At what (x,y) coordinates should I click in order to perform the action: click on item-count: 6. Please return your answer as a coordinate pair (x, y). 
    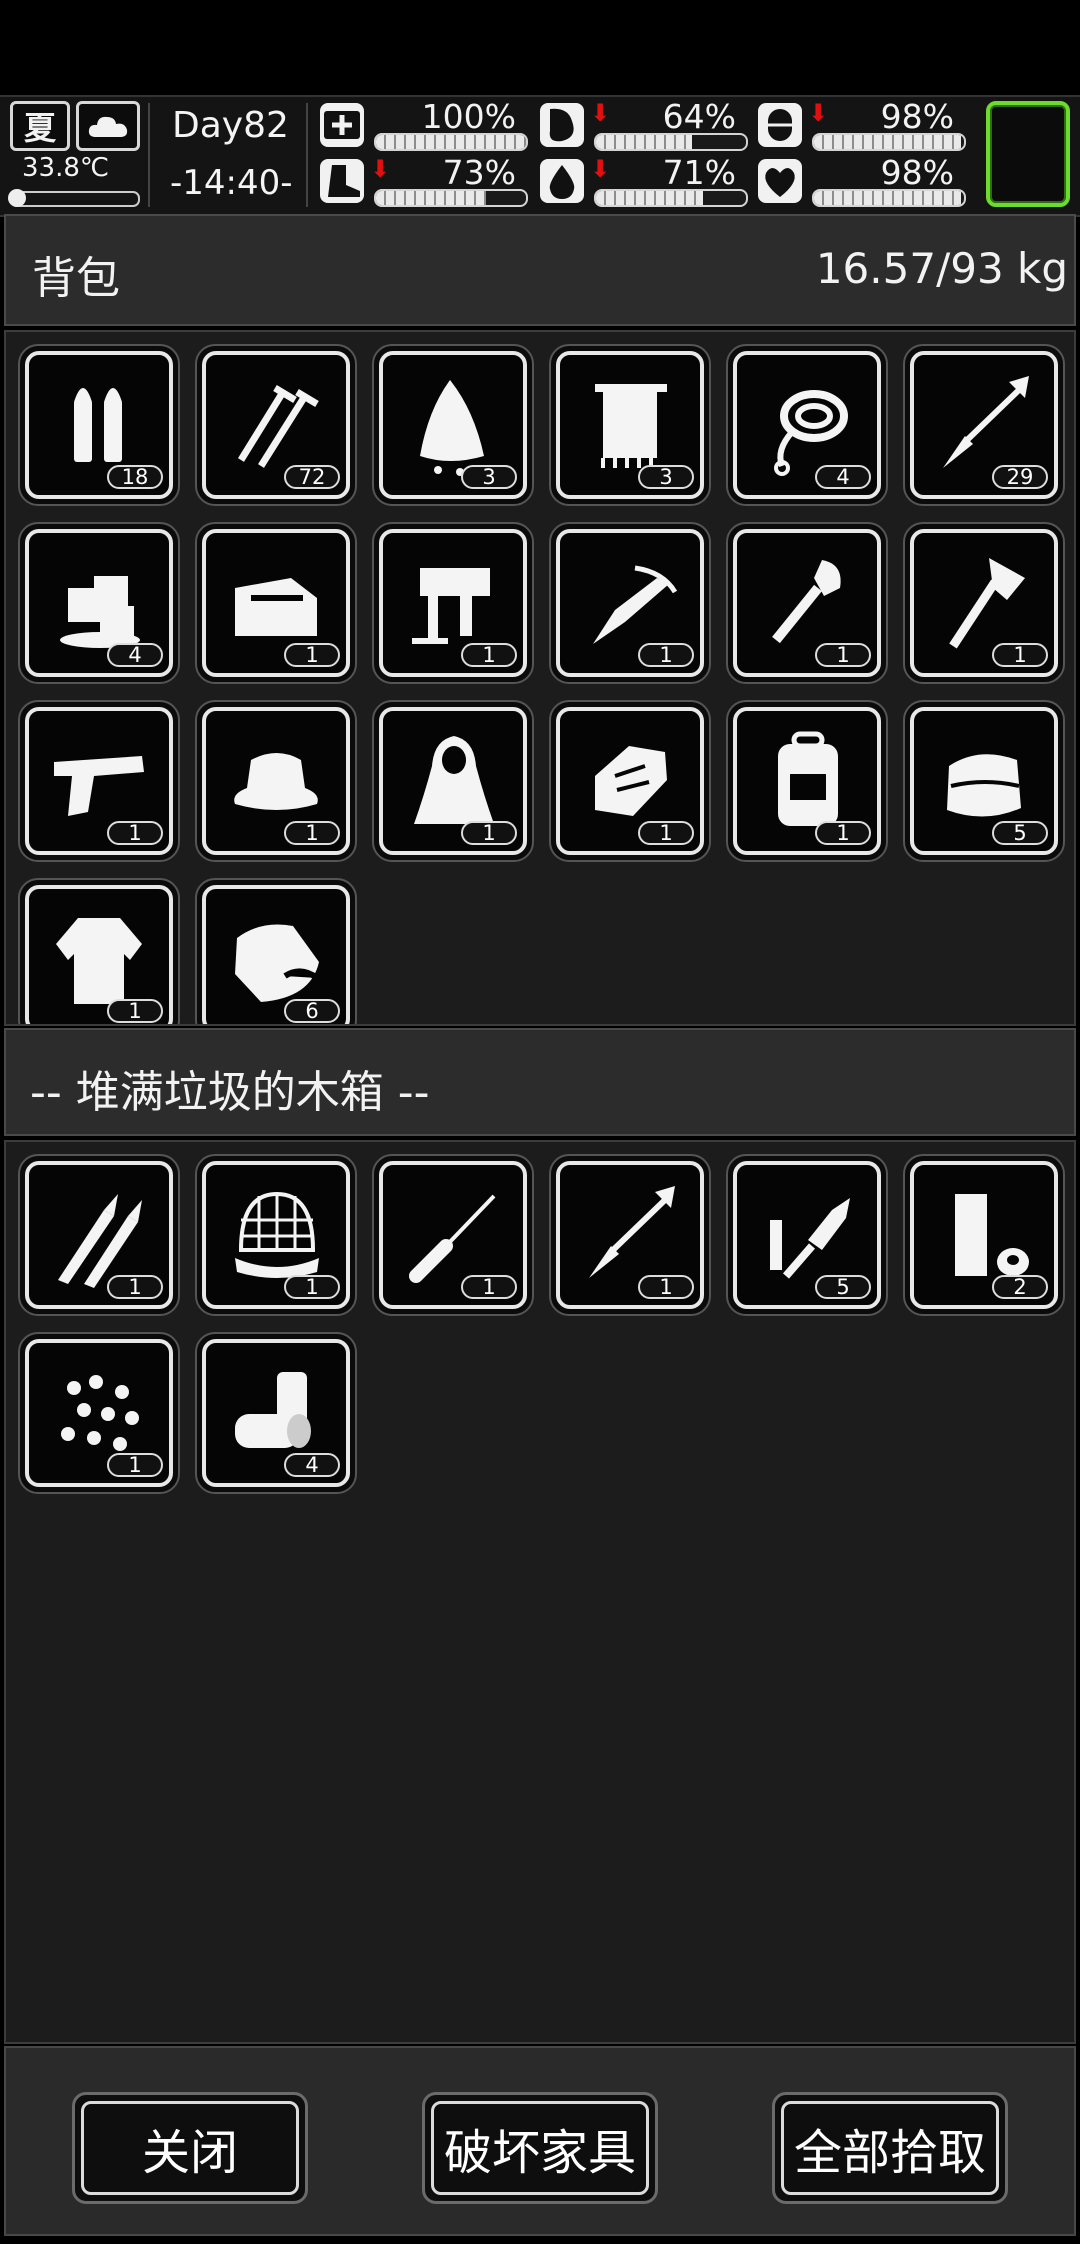
    Looking at the image, I should click on (312, 1011).